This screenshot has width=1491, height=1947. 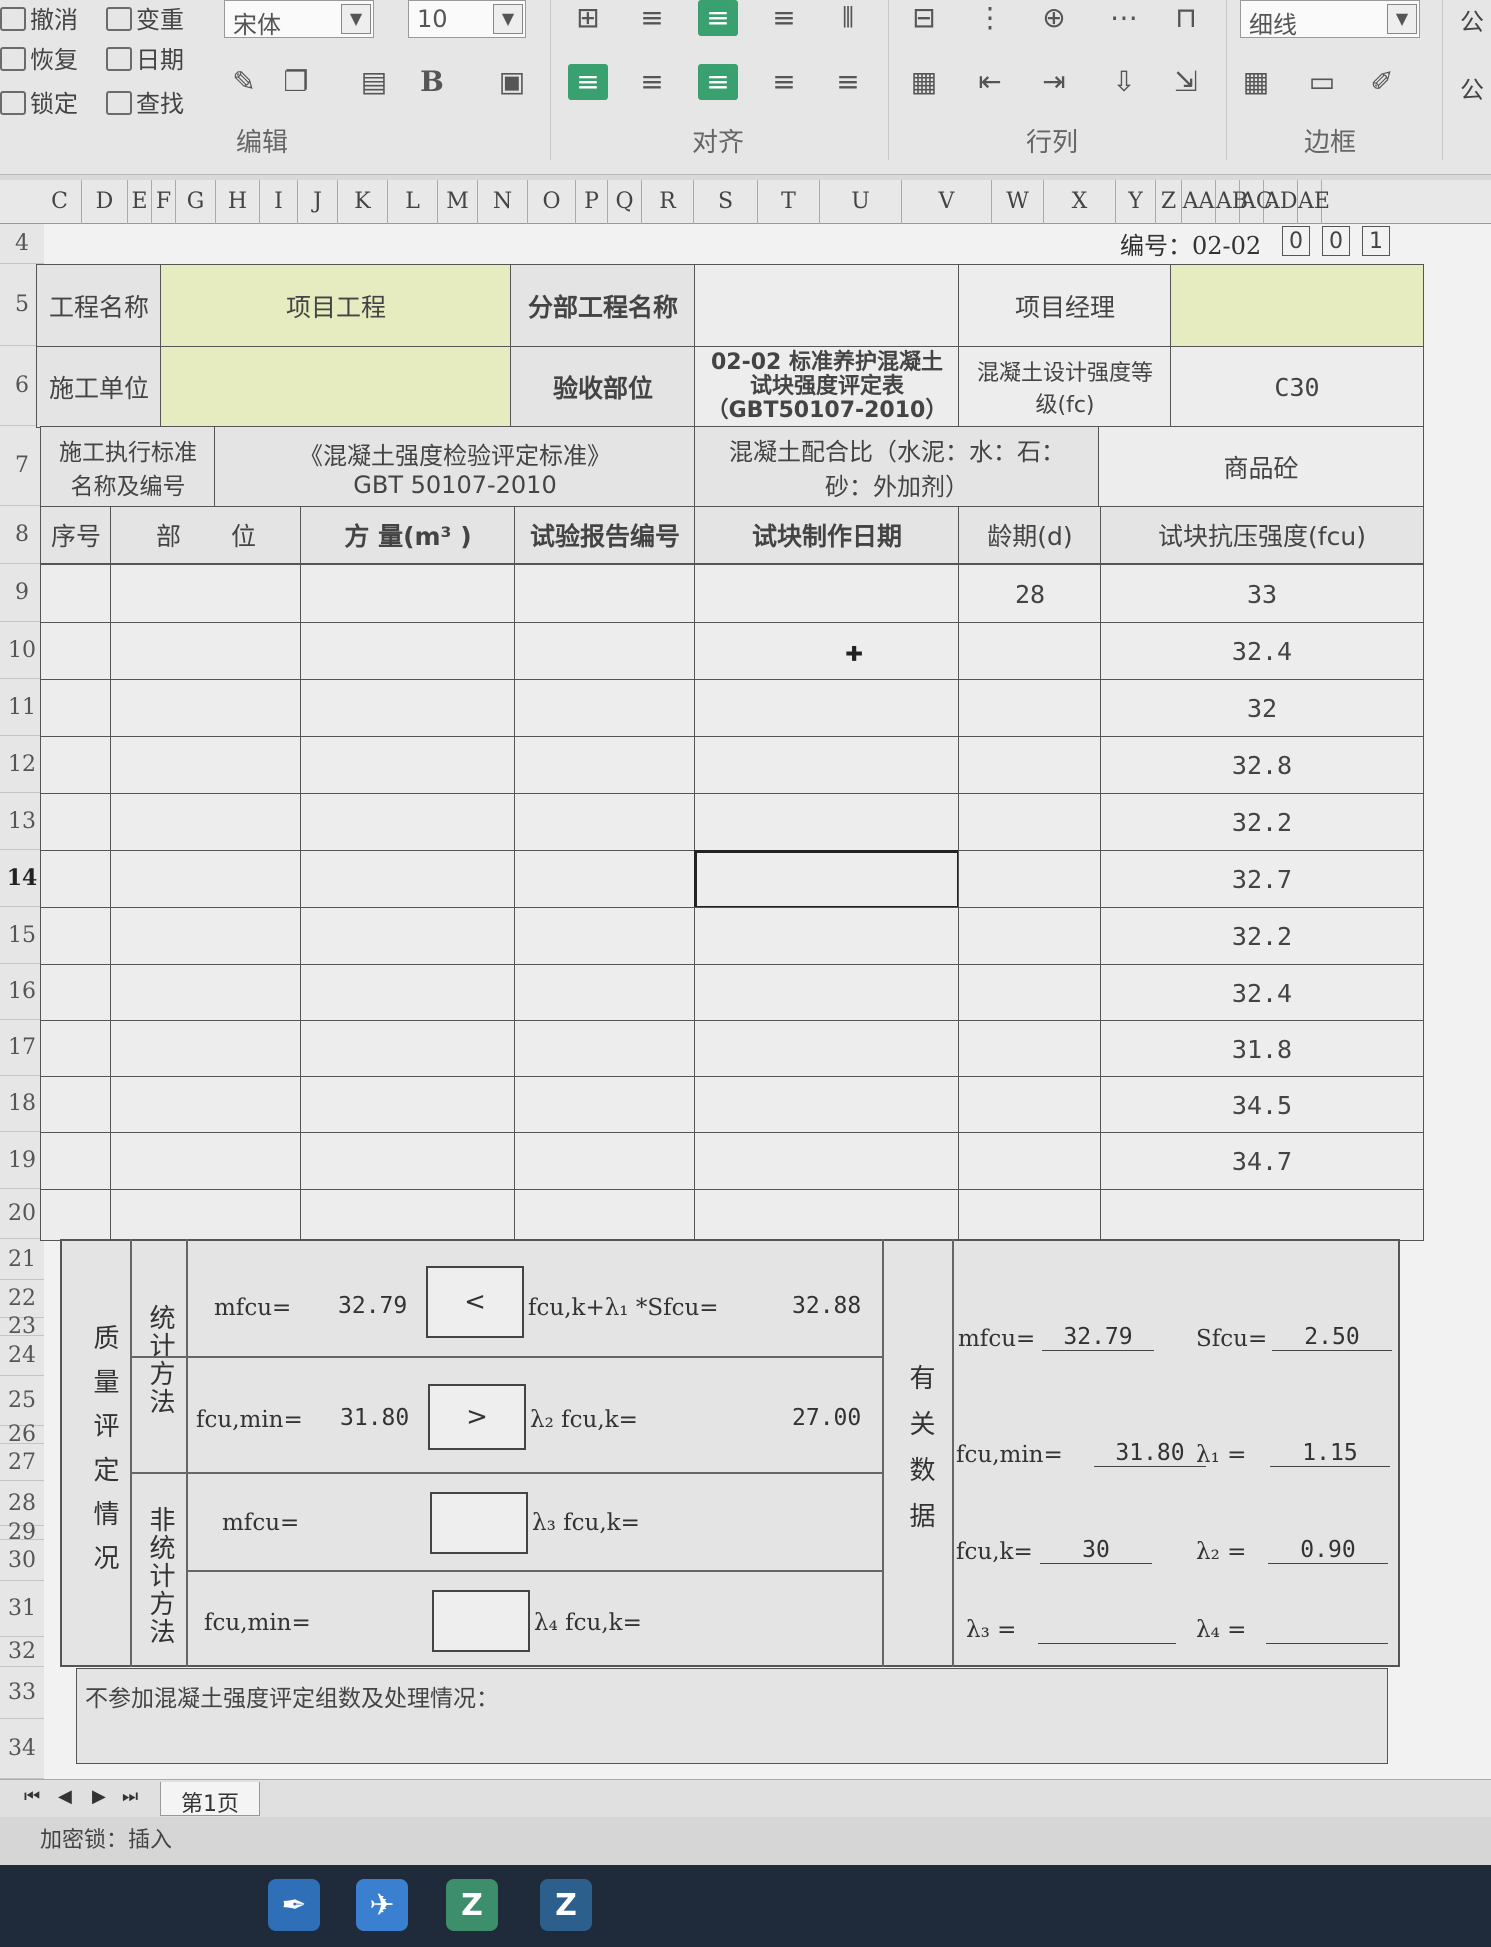 What do you see at coordinates (1186, 18) in the screenshot?
I see `merge-icon: ⊓` at bounding box center [1186, 18].